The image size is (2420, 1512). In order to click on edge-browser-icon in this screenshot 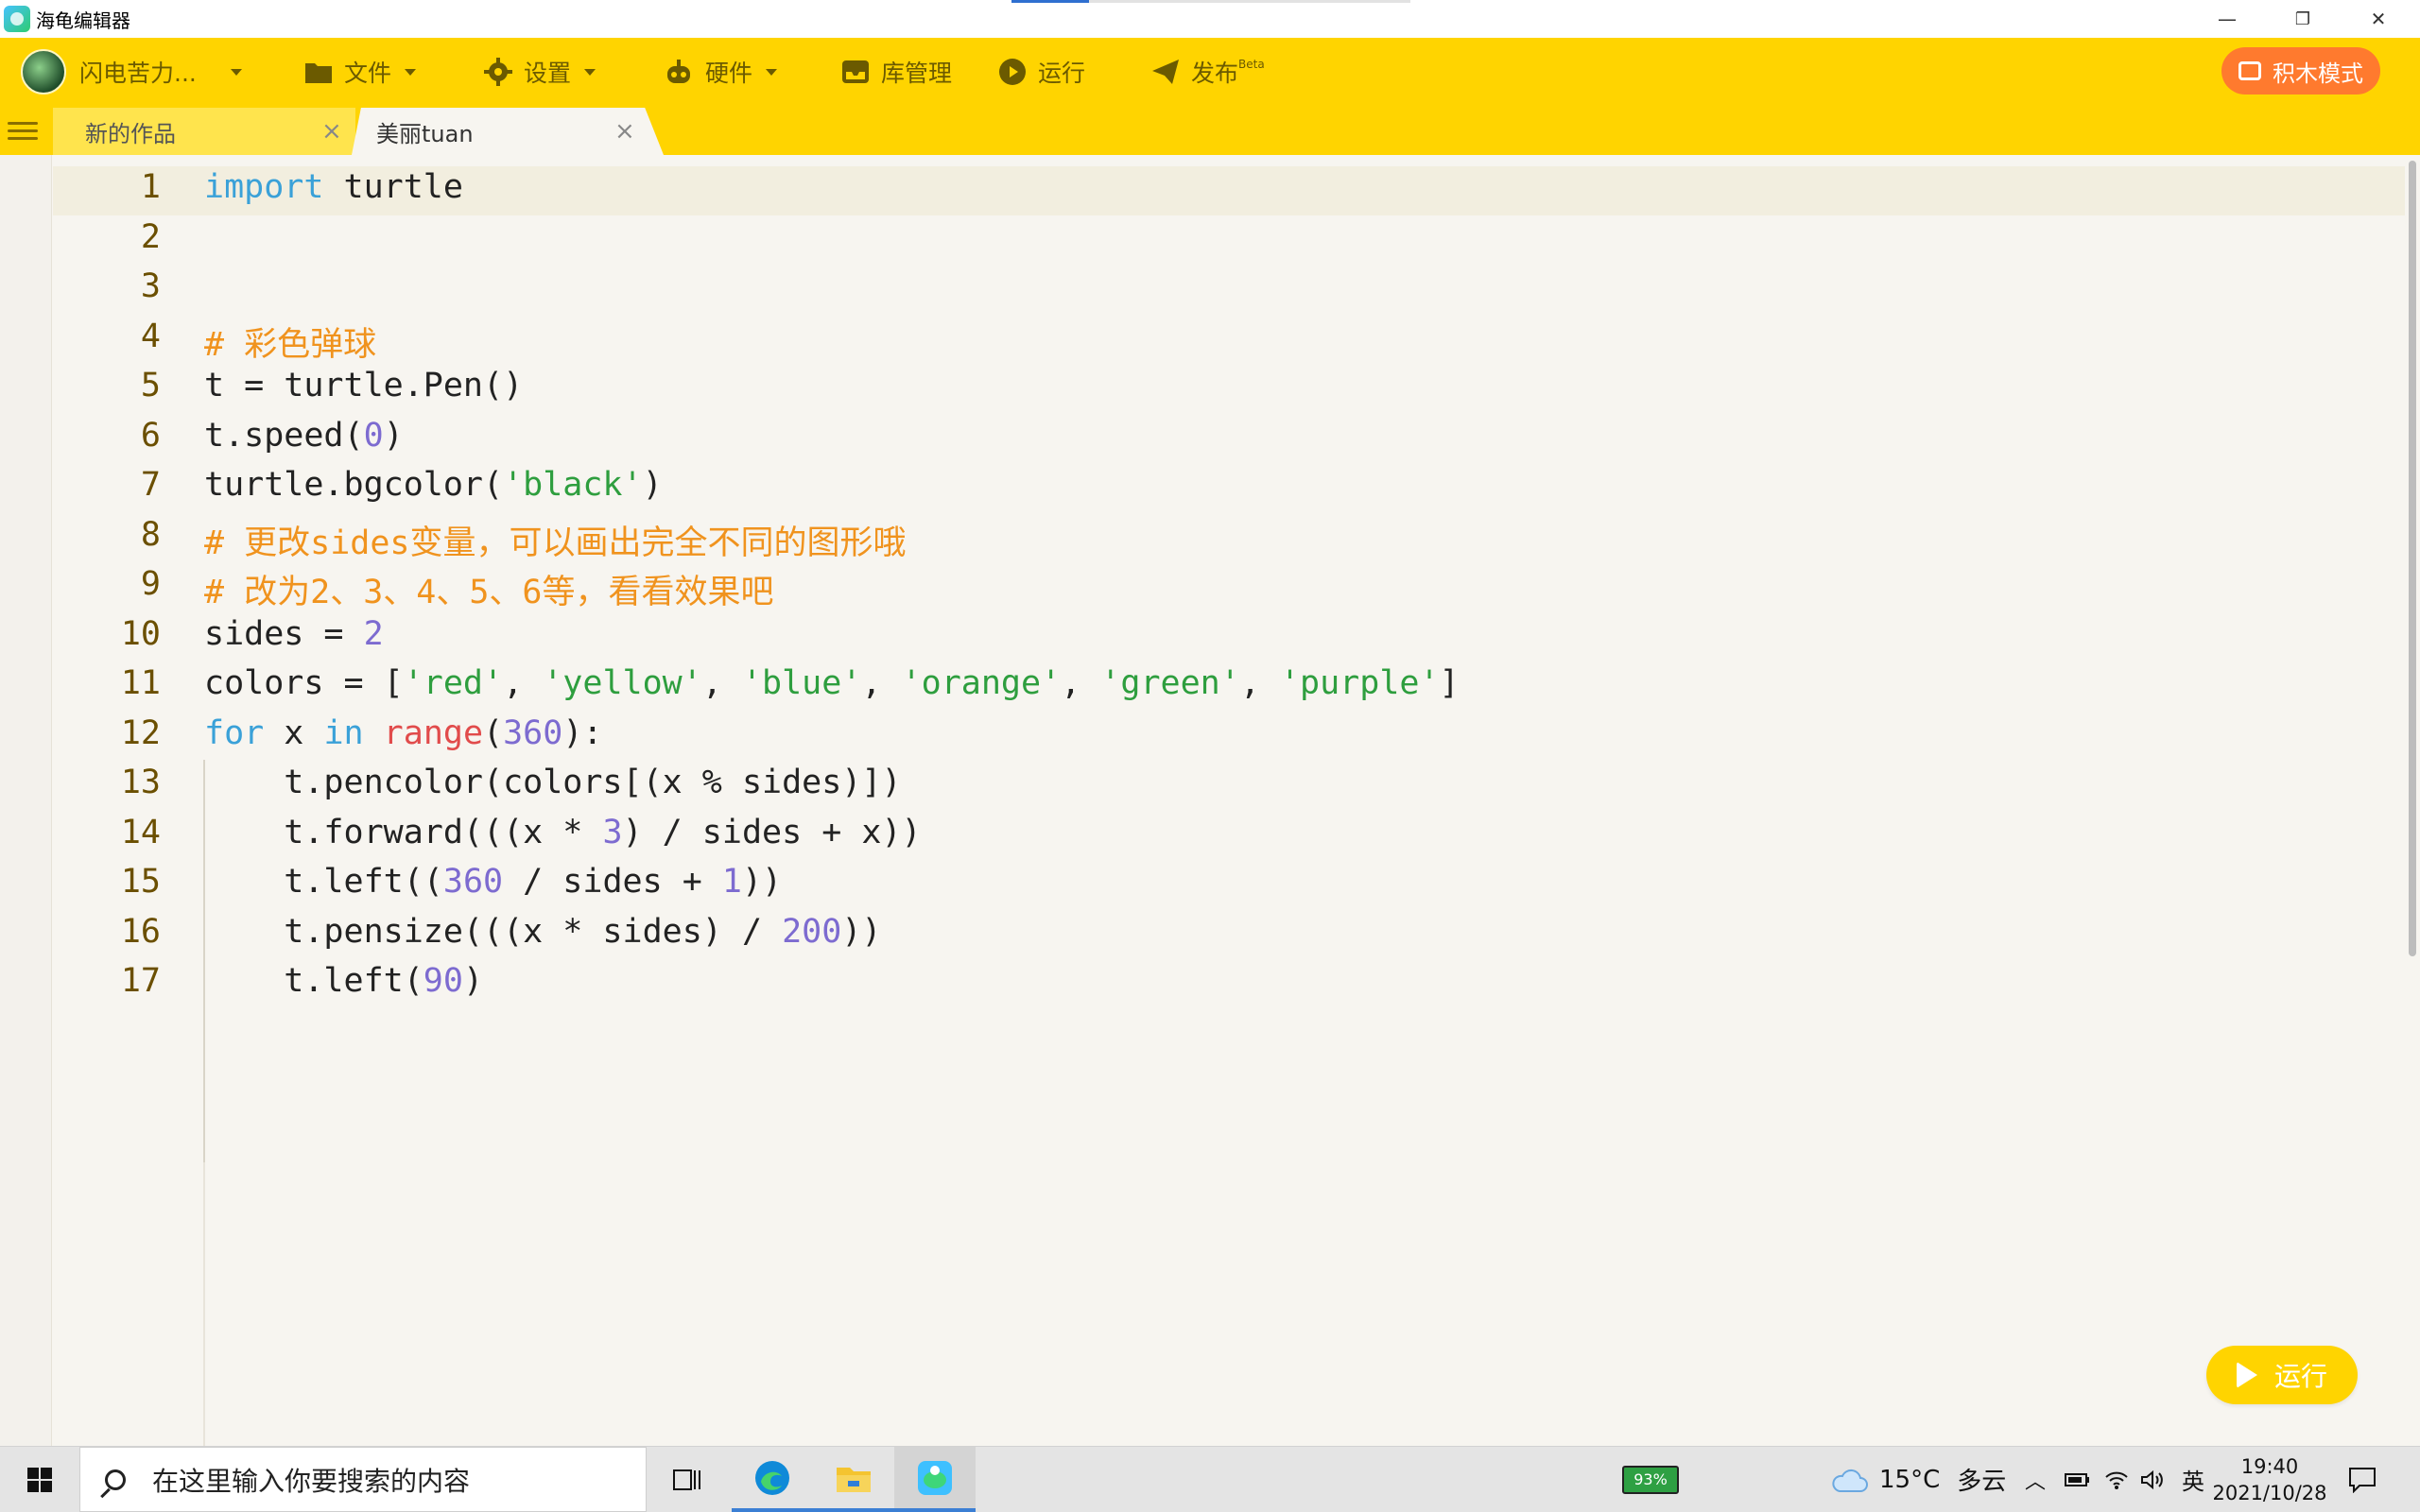, I will do `click(772, 1477)`.